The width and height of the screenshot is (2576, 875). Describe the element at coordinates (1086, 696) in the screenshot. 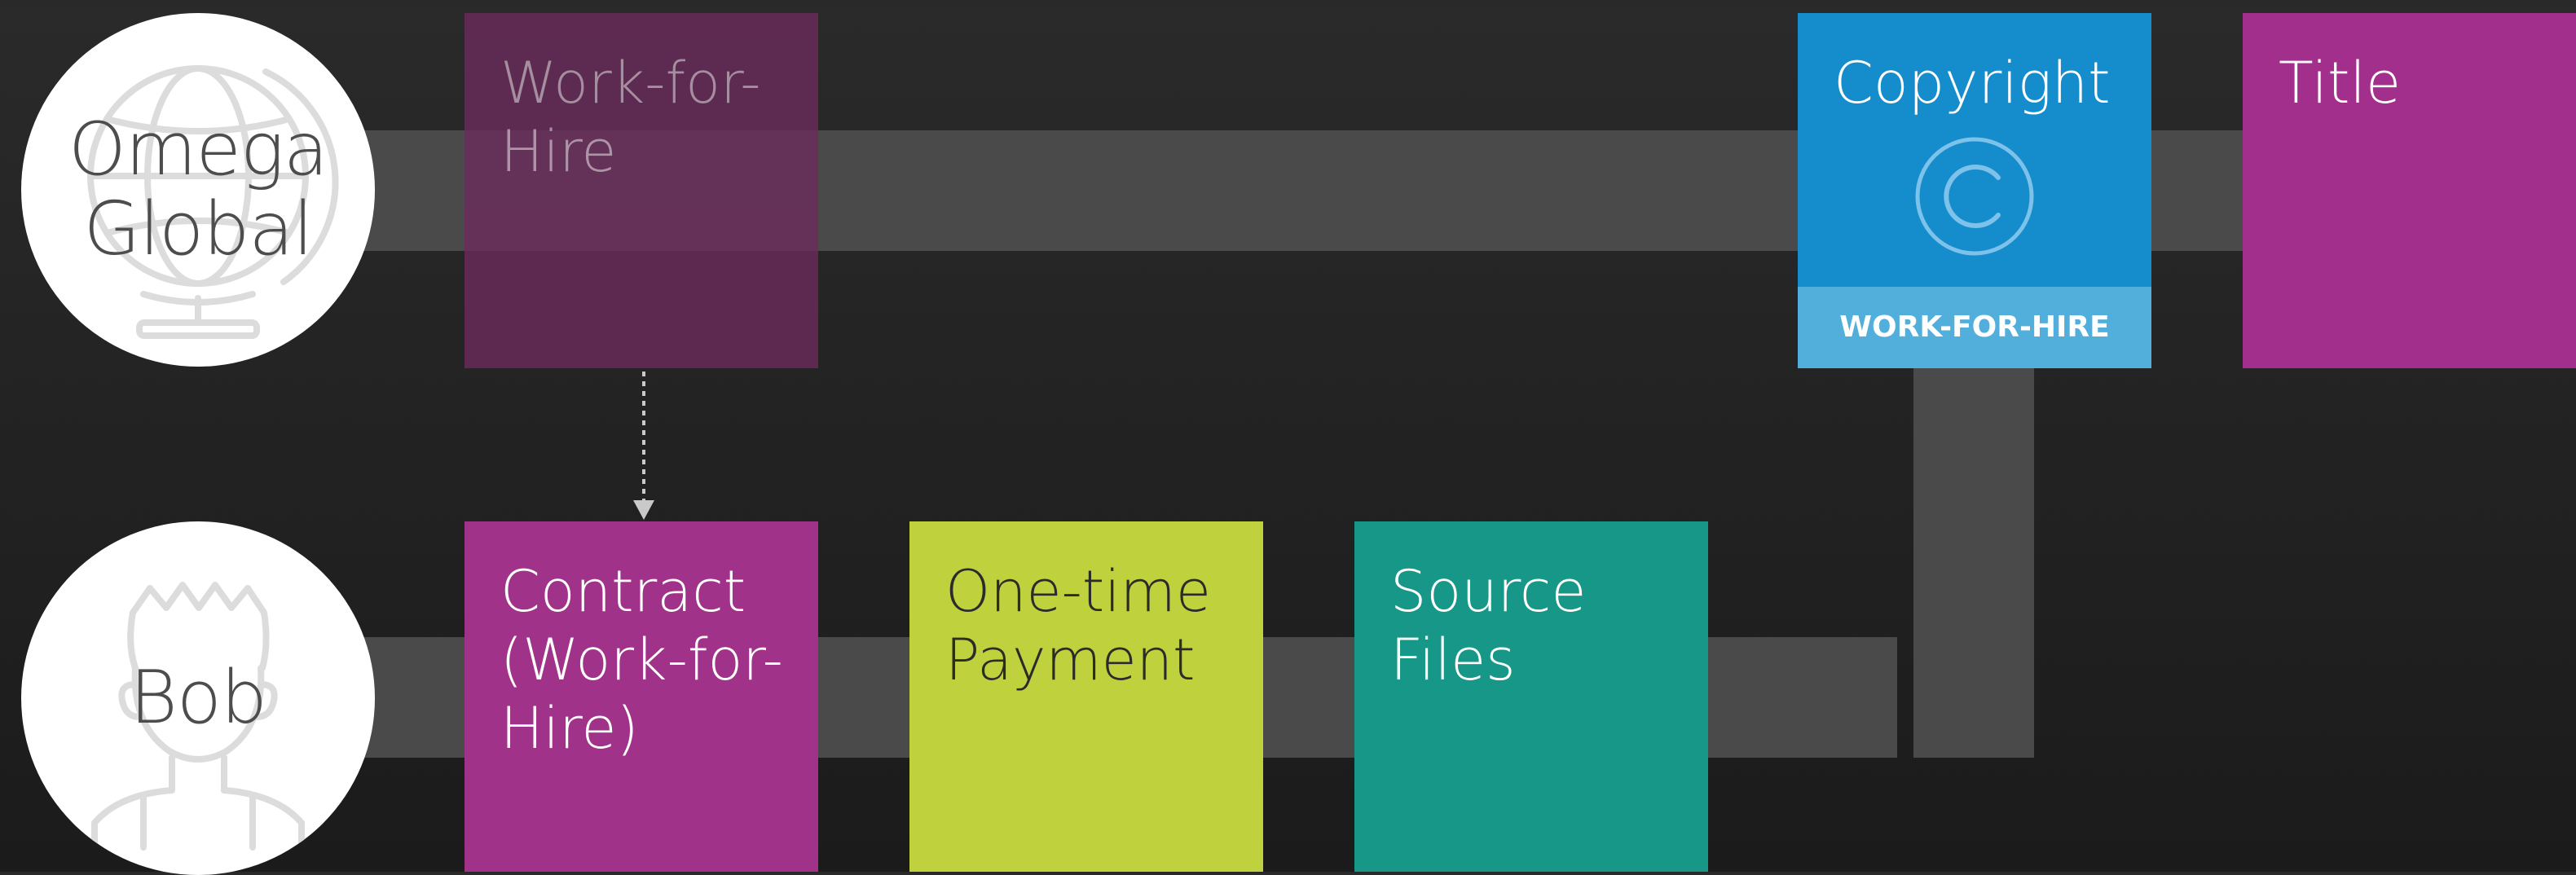

I see `payment-box: One-time Payment` at that location.